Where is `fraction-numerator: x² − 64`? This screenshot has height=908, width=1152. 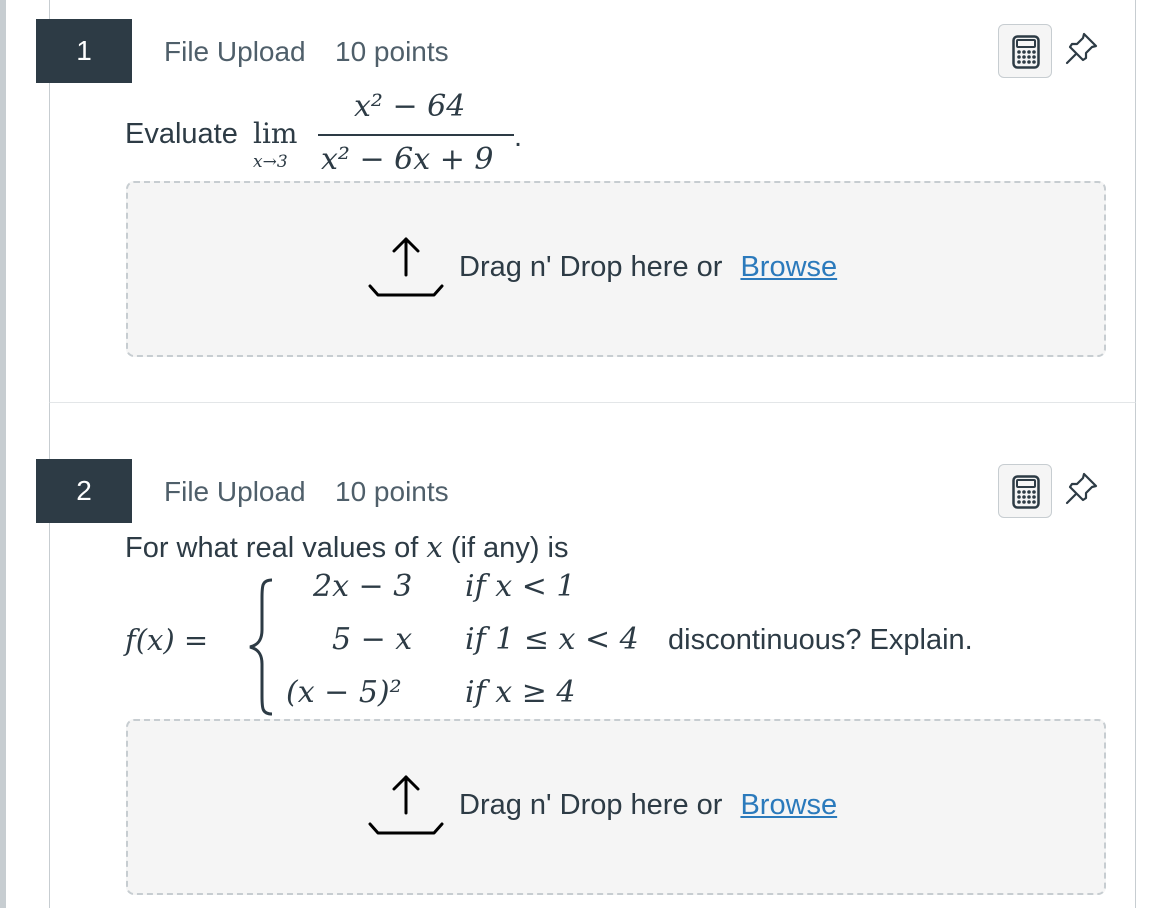
fraction-numerator: x² − 64 is located at coordinates (410, 106).